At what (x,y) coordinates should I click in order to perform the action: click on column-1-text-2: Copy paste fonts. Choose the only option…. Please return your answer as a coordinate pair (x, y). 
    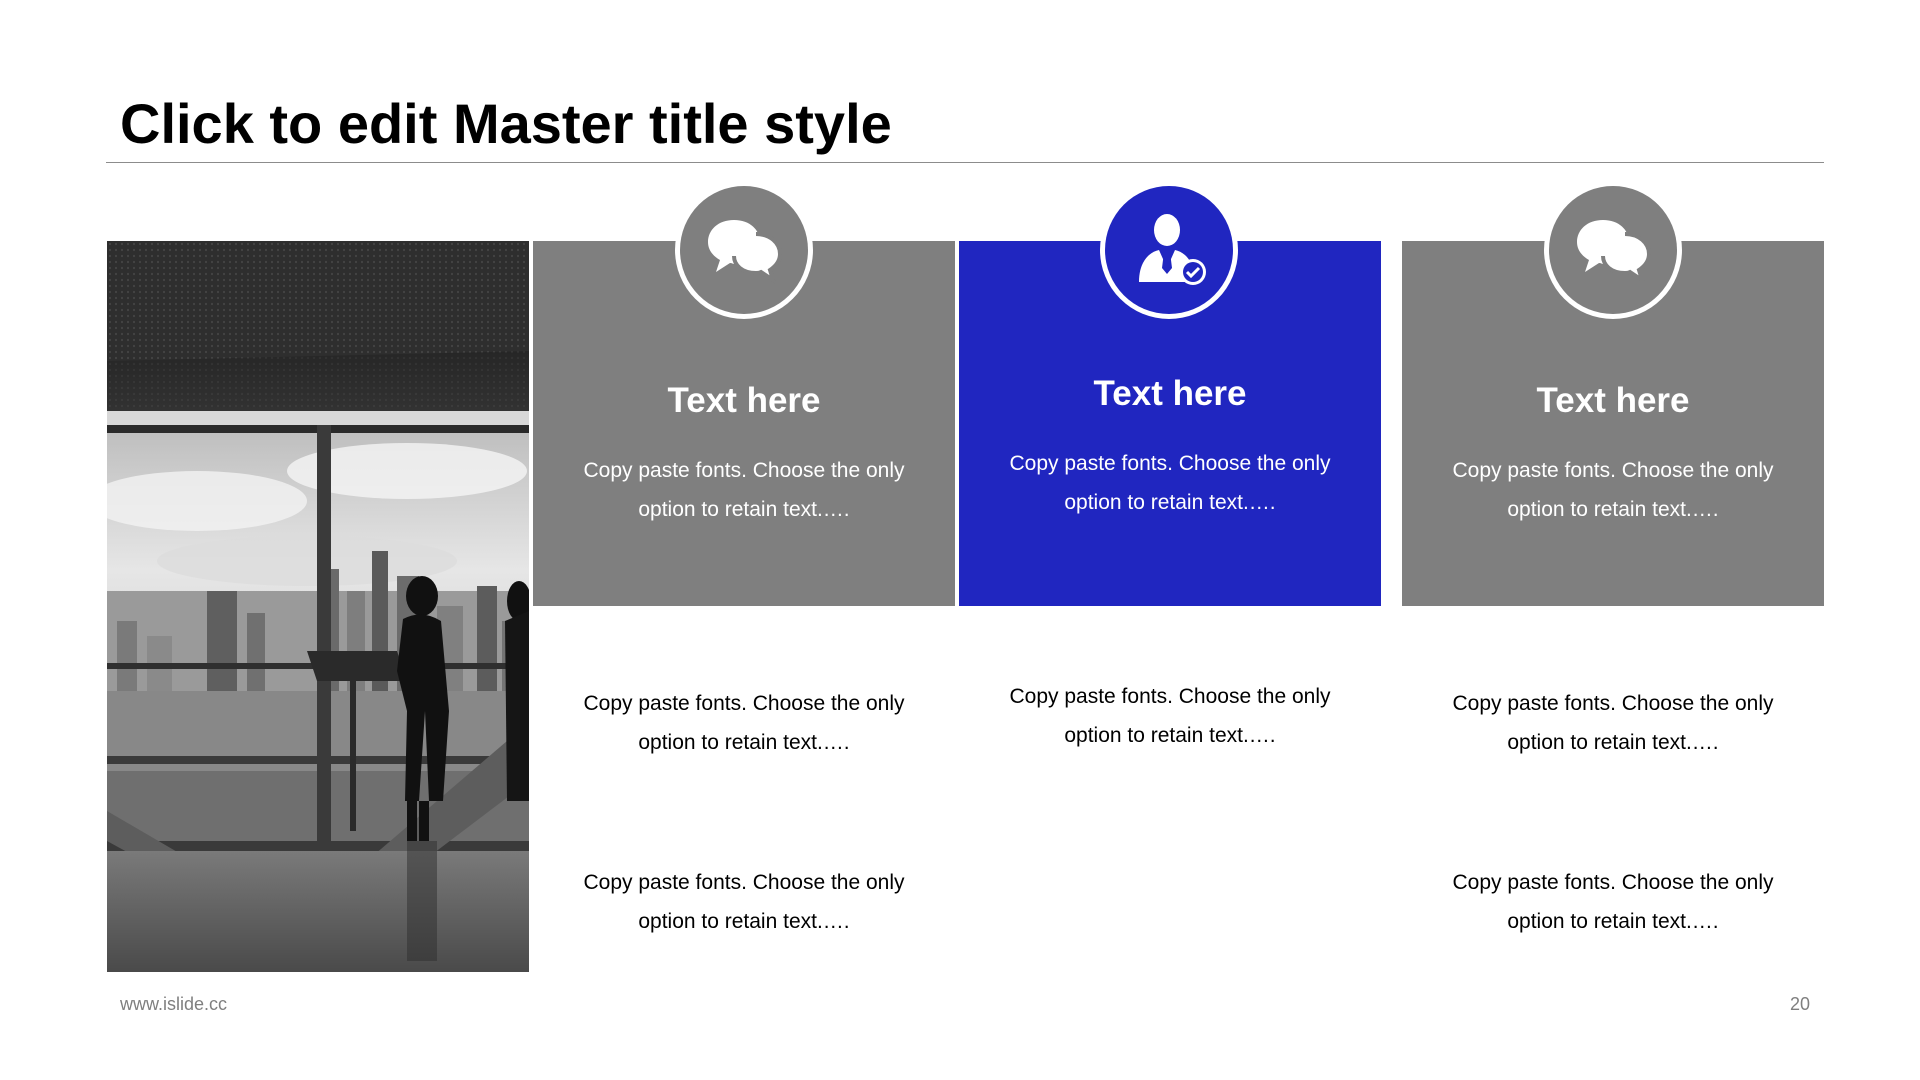
    Looking at the image, I should click on (744, 902).